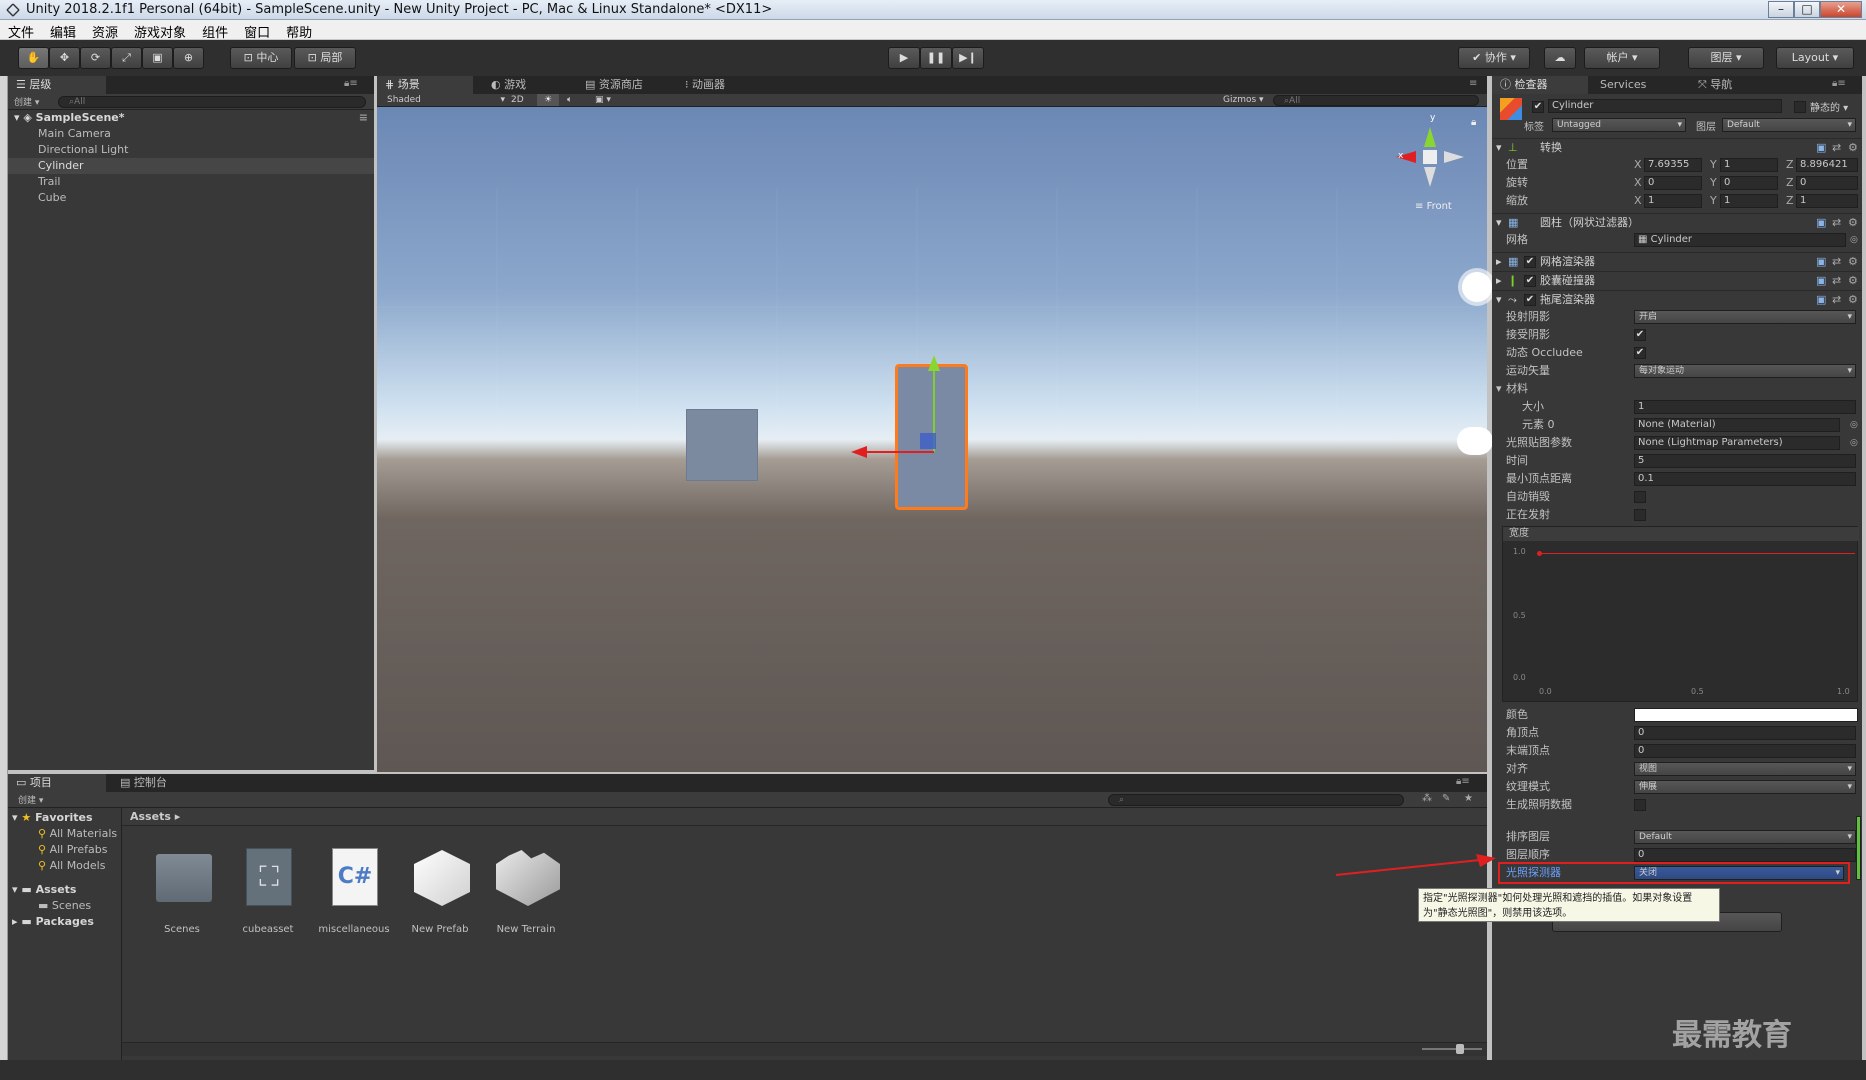 The height and width of the screenshot is (1080, 1866). Describe the element at coordinates (1733, 85) in the screenshot. I see `tab-navigation: ⤧ 导航` at that location.